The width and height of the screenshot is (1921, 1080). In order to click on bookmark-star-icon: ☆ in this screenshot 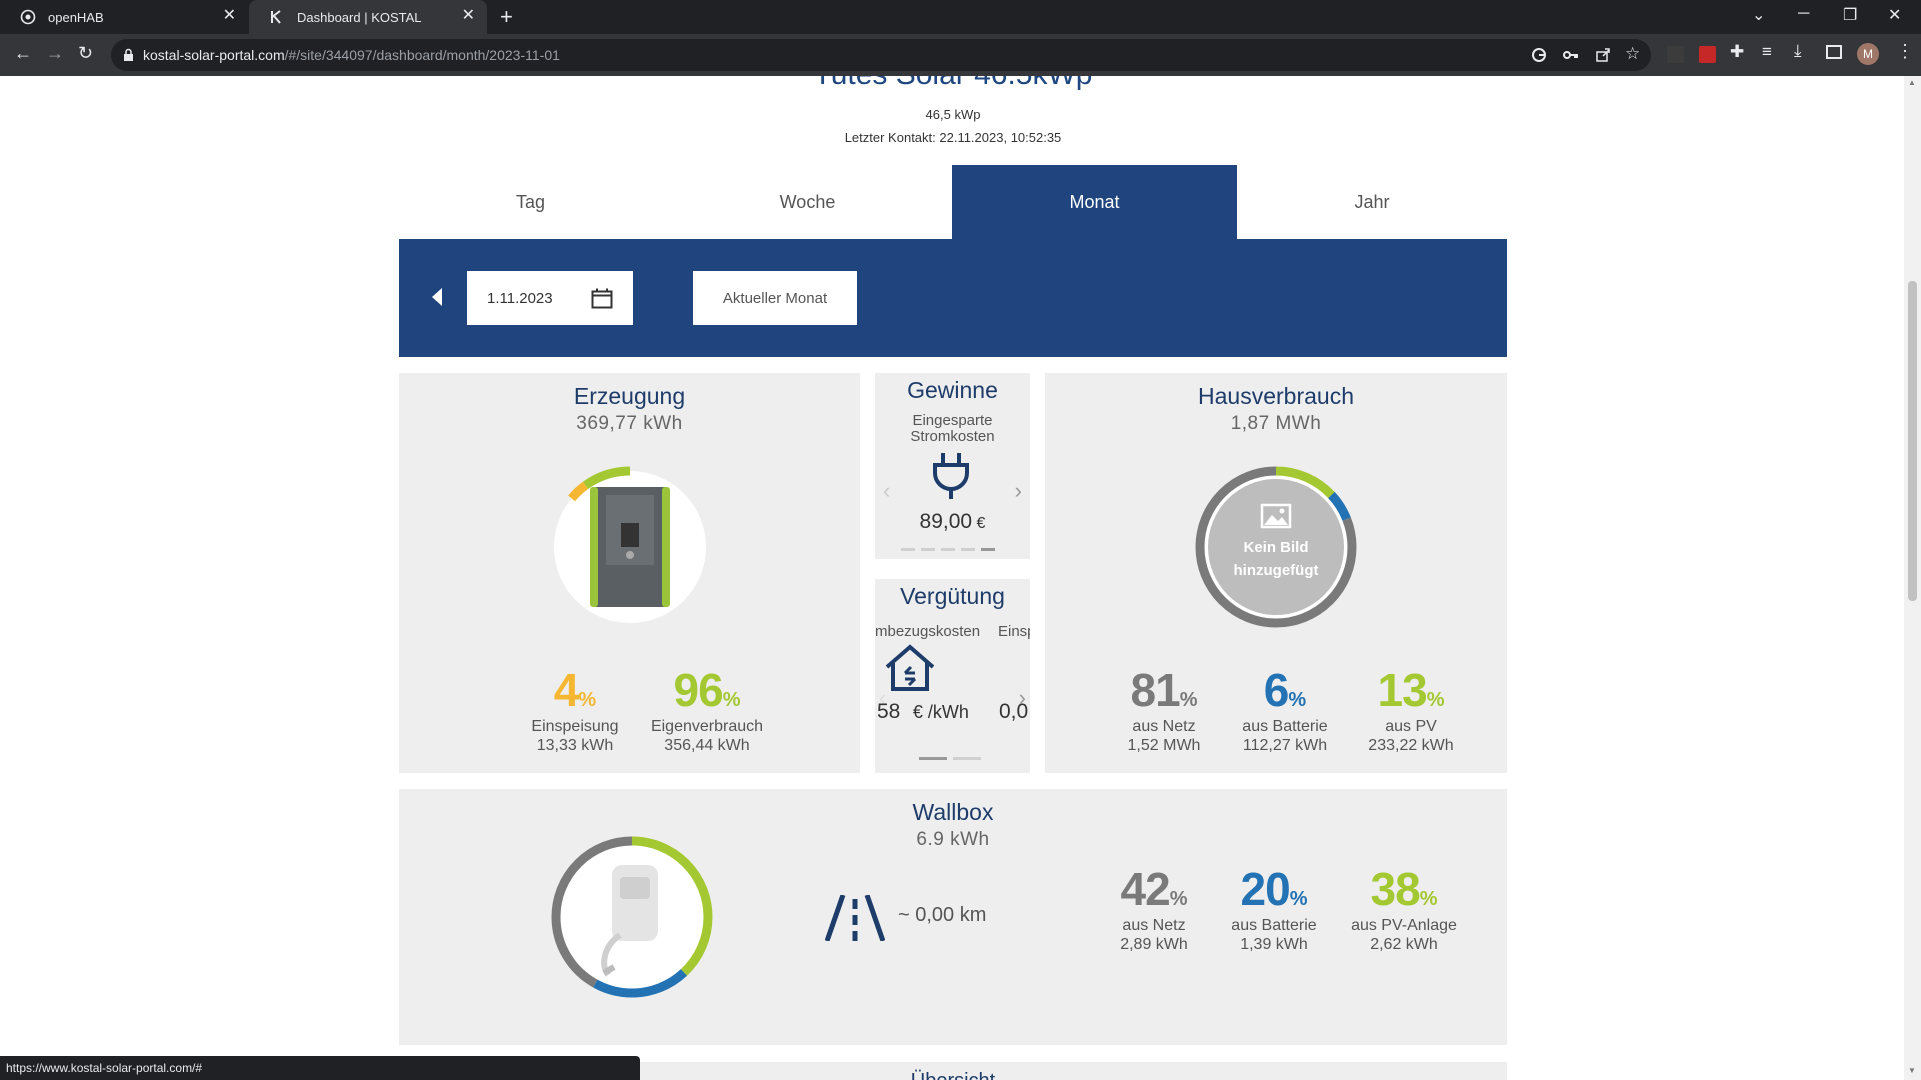, I will do `click(1632, 54)`.